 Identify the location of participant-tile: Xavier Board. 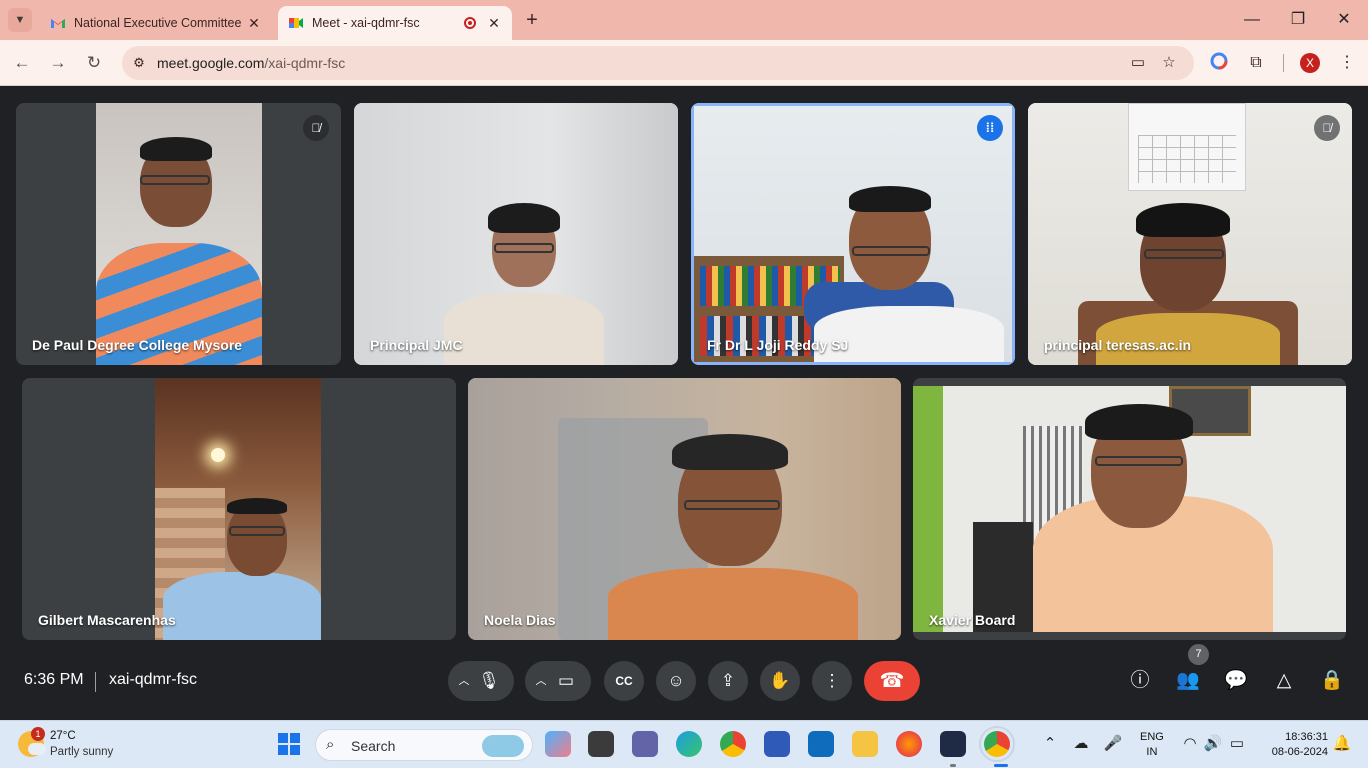
(1129, 509).